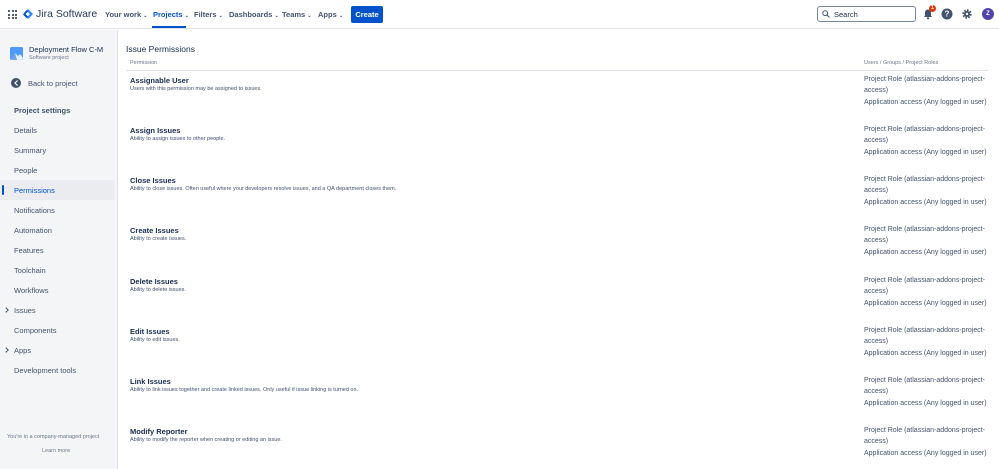 Image resolution: width=999 pixels, height=469 pixels. I want to click on nav-dashboards: Dashboards ⌄, so click(254, 14).